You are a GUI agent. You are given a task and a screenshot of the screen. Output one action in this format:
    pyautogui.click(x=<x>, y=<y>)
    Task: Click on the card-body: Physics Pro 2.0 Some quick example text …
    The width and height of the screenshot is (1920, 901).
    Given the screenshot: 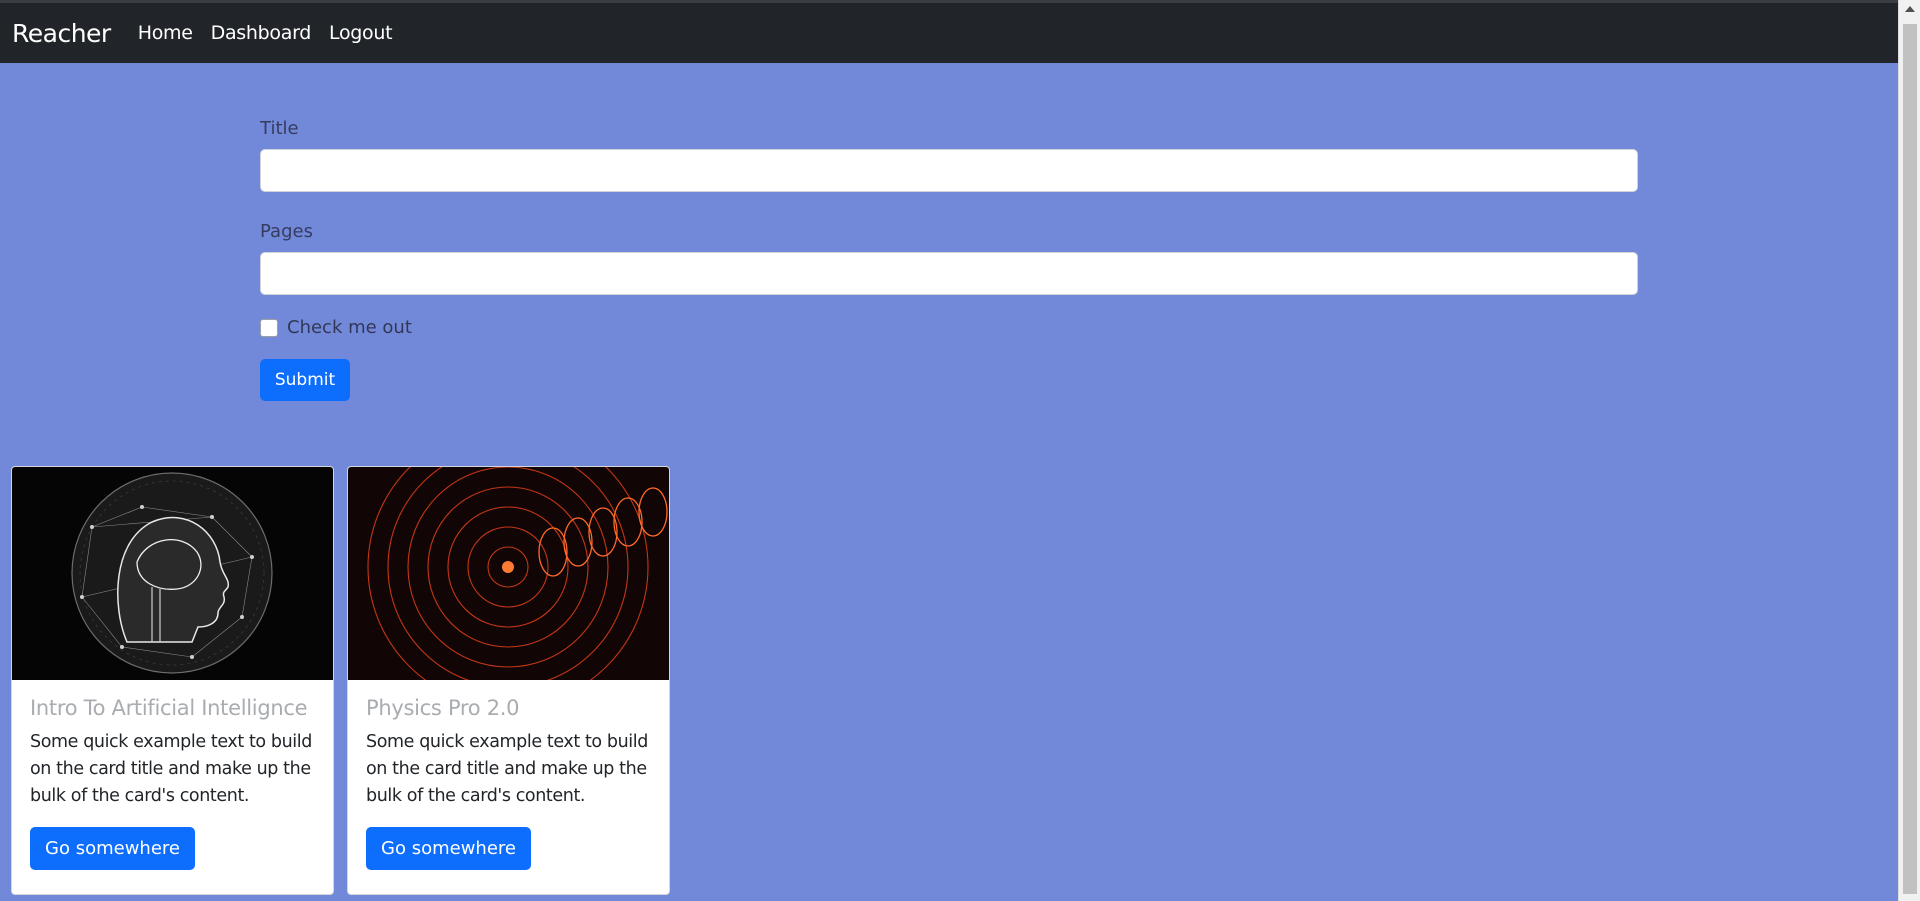 What is the action you would take?
    pyautogui.click(x=508, y=775)
    